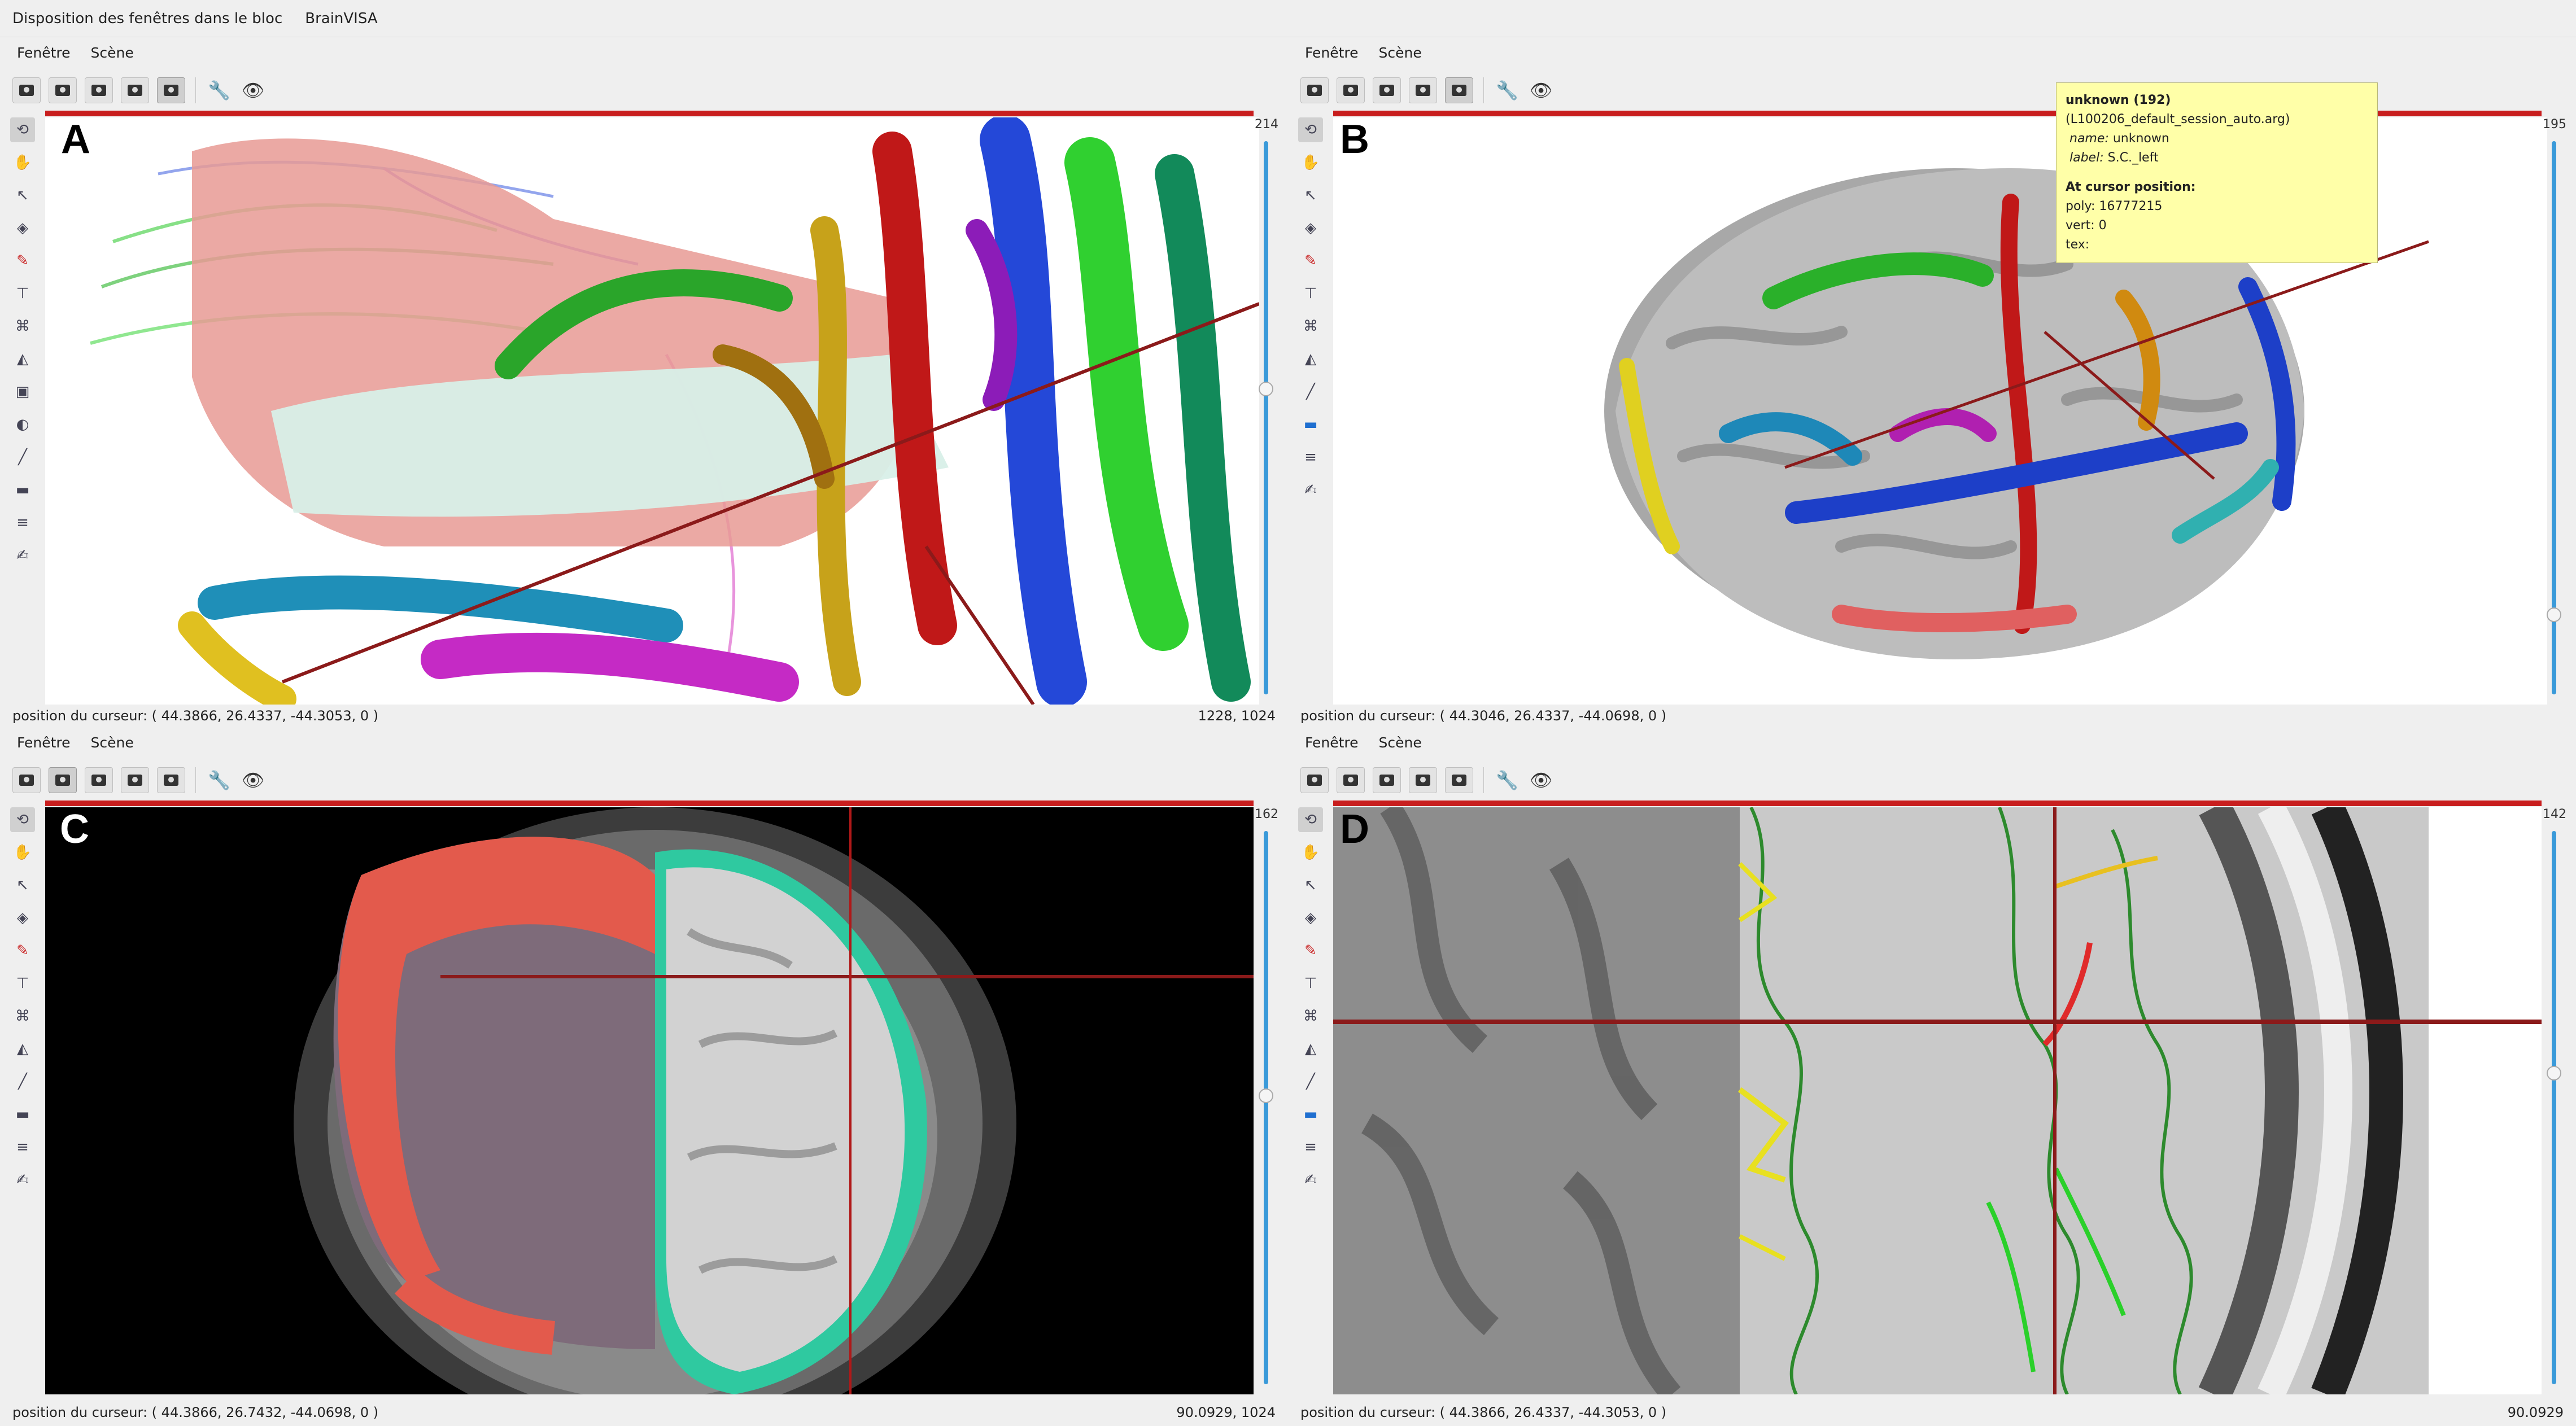 The image size is (2576, 1426). I want to click on slice-slider-c: 162, so click(1267, 1100).